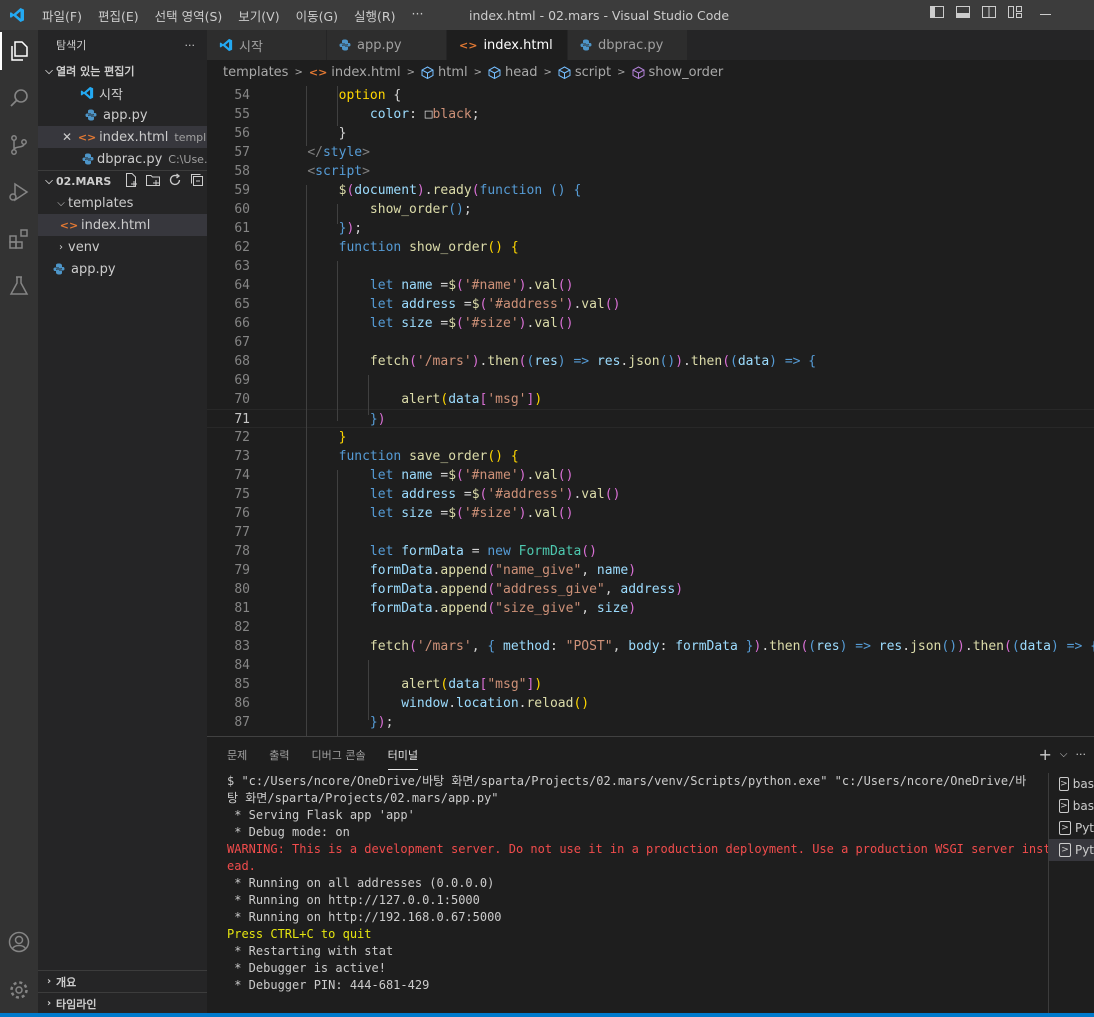 The width and height of the screenshot is (1094, 1017). Describe the element at coordinates (258, 15) in the screenshot. I see `menu-view: 보기(V)` at that location.